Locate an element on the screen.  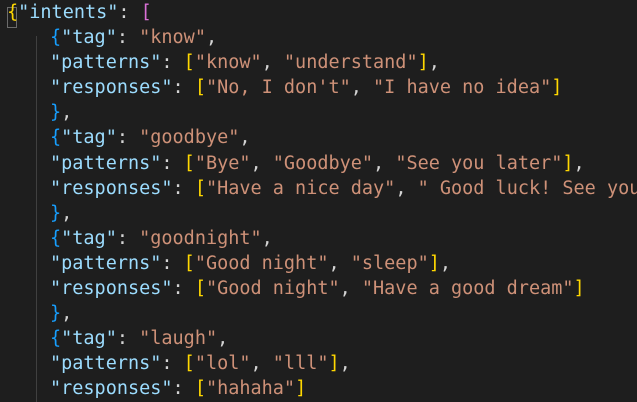
code-line: {"tag": "know", is located at coordinates (318, 37).